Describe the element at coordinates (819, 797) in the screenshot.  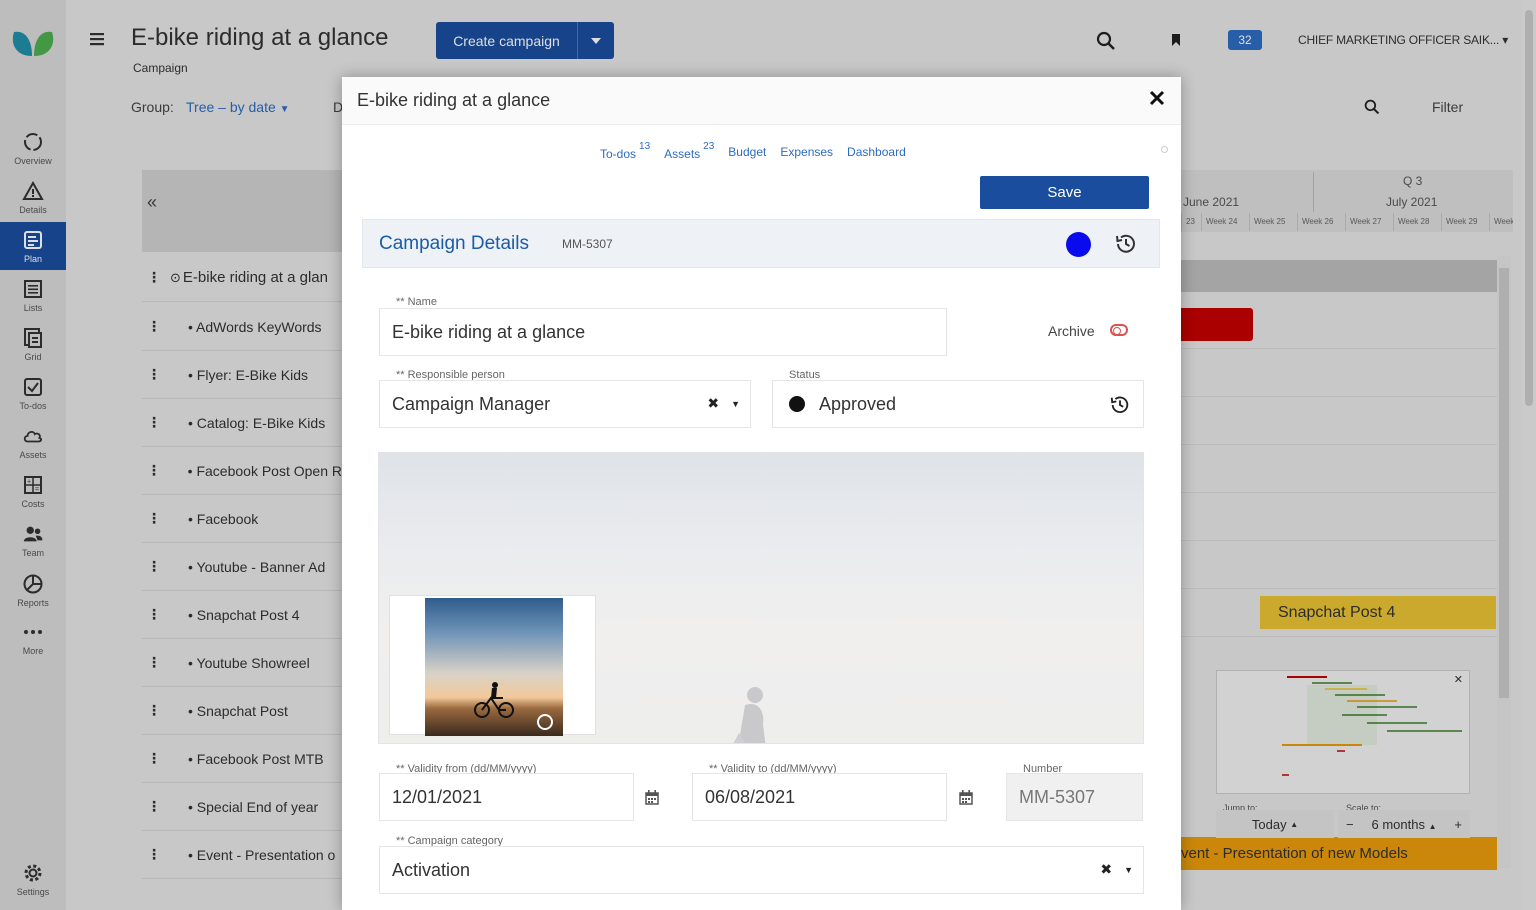
I see `validity-to-input: 06/08/2021` at that location.